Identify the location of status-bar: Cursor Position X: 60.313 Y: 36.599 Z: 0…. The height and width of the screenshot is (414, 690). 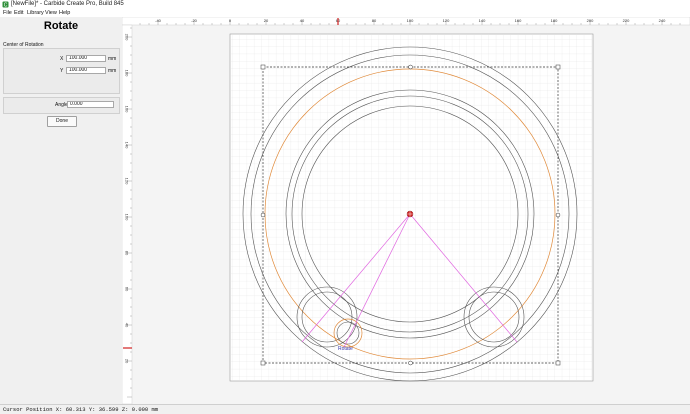
(345, 409).